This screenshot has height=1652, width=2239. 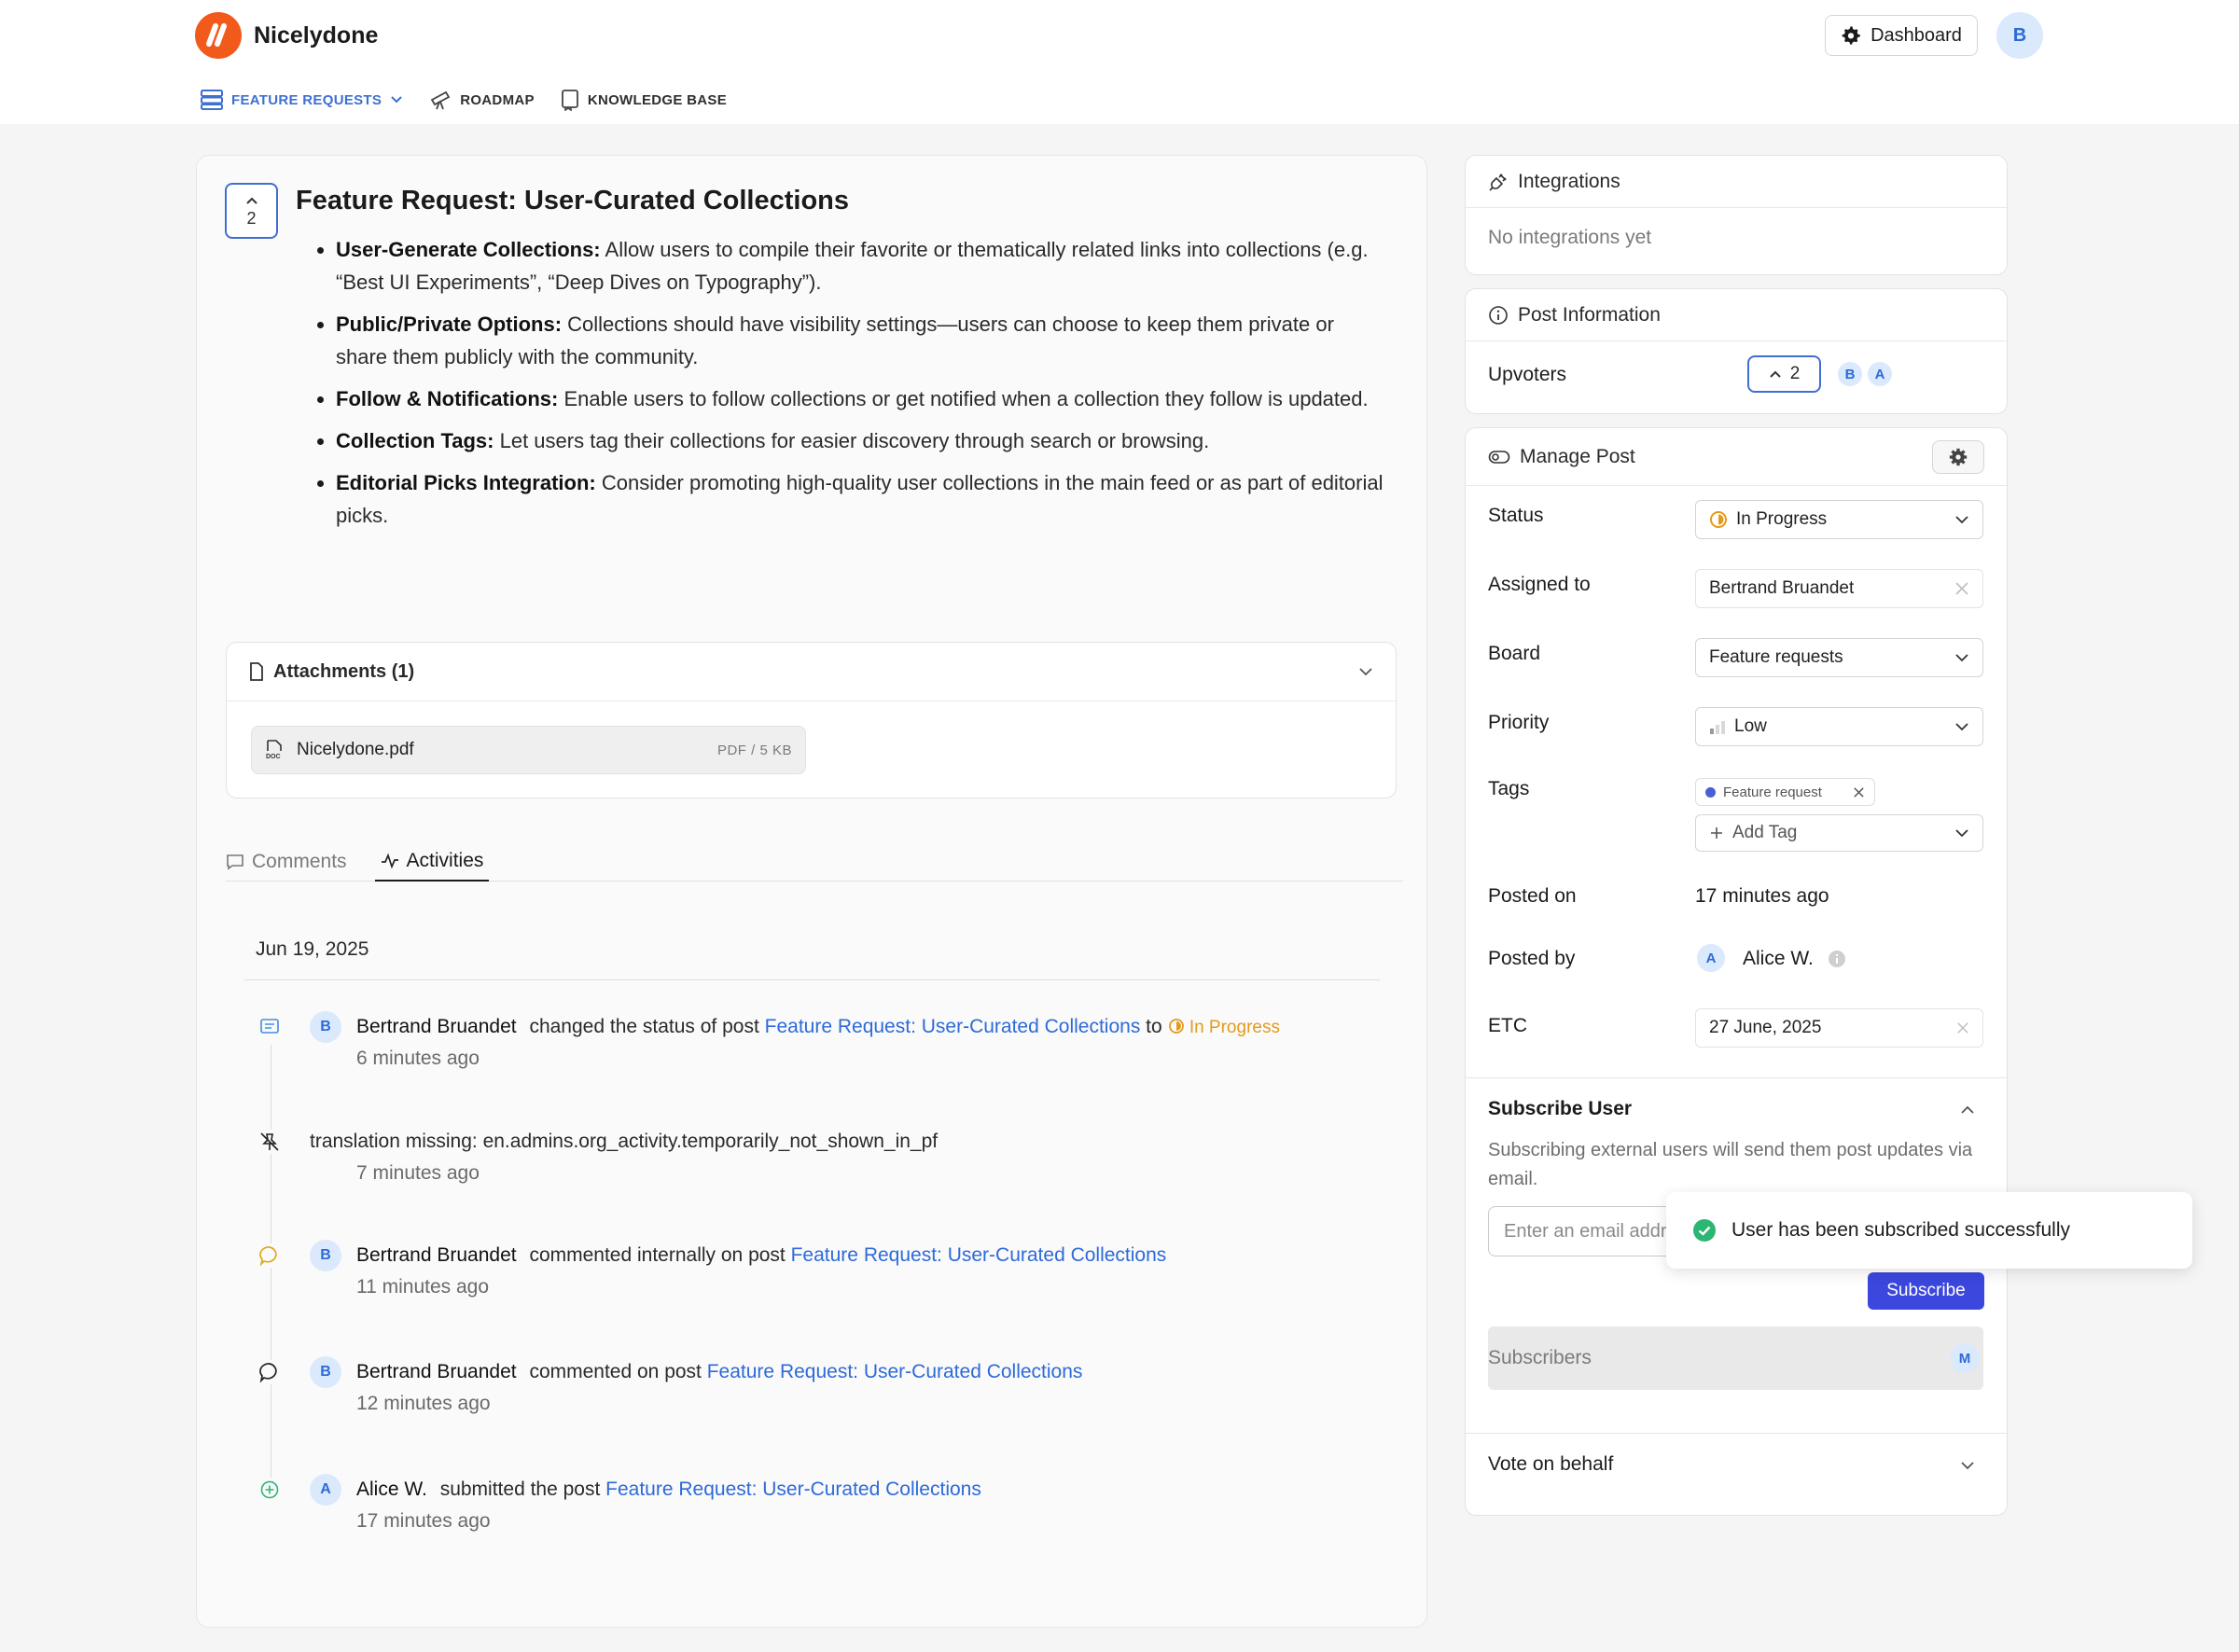 I want to click on dashboard-button: Dashboard, so click(x=1901, y=36).